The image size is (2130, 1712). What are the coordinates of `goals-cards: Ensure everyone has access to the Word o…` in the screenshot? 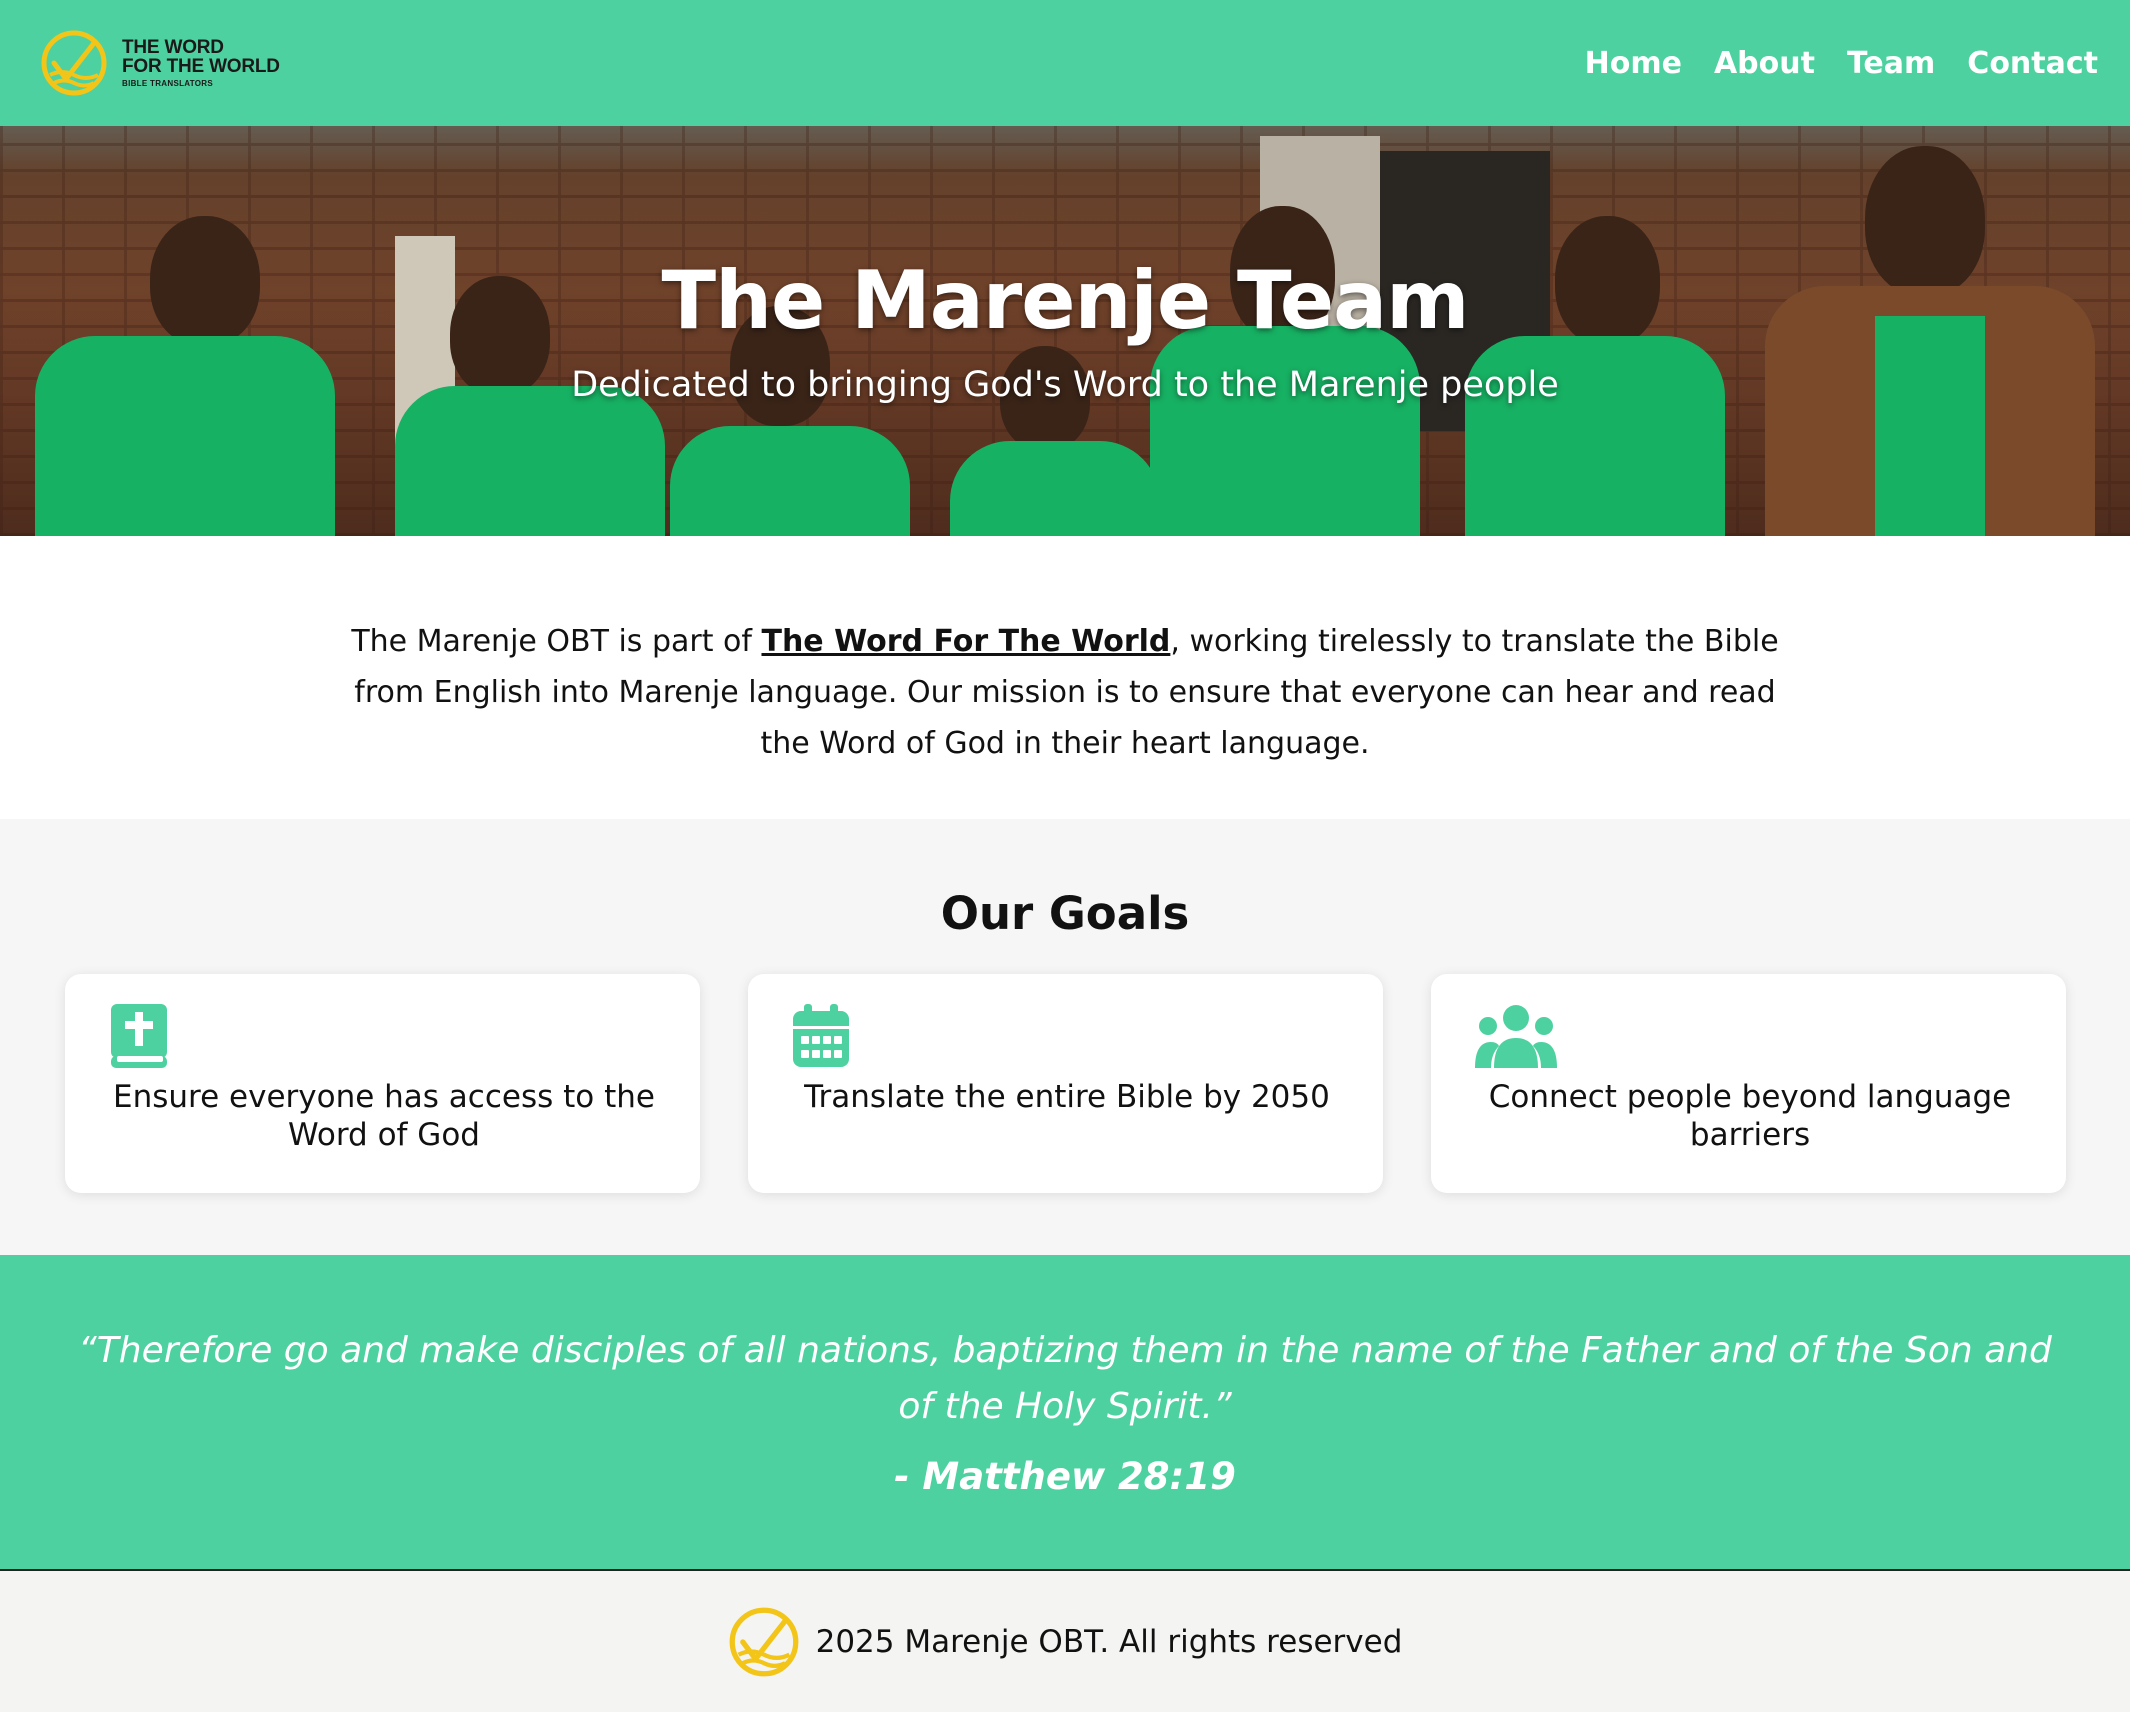 It's located at (1065, 1083).